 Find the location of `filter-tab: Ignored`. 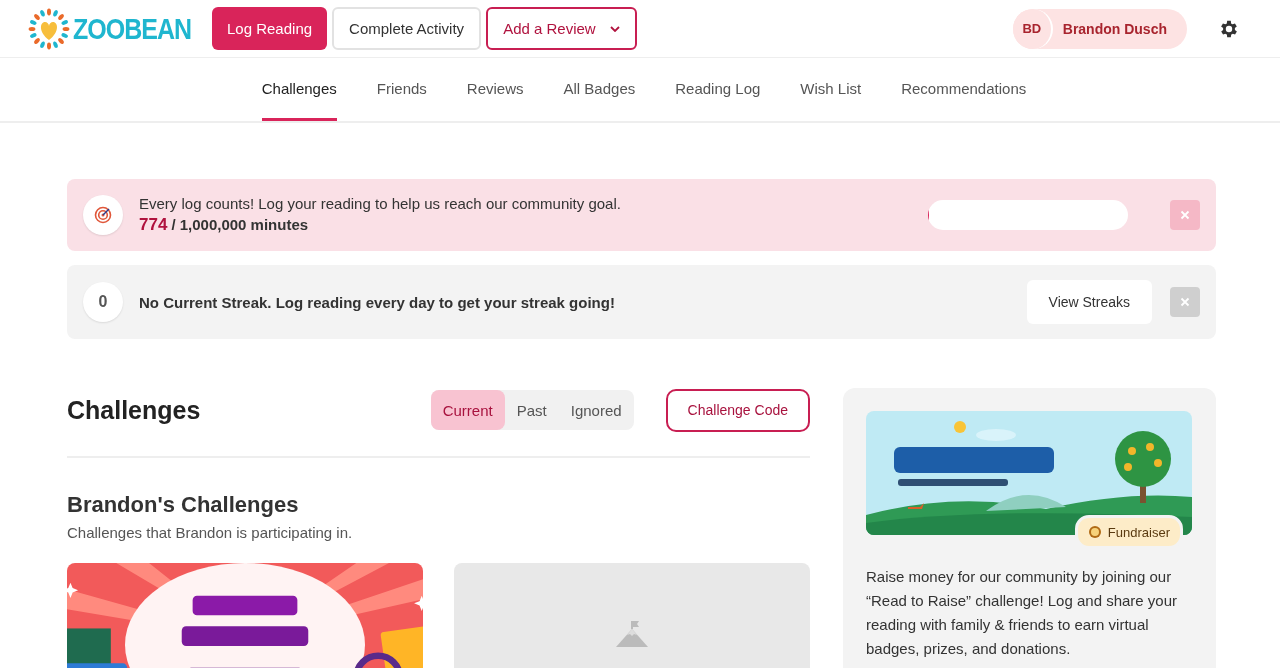

filter-tab: Ignored is located at coordinates (596, 410).